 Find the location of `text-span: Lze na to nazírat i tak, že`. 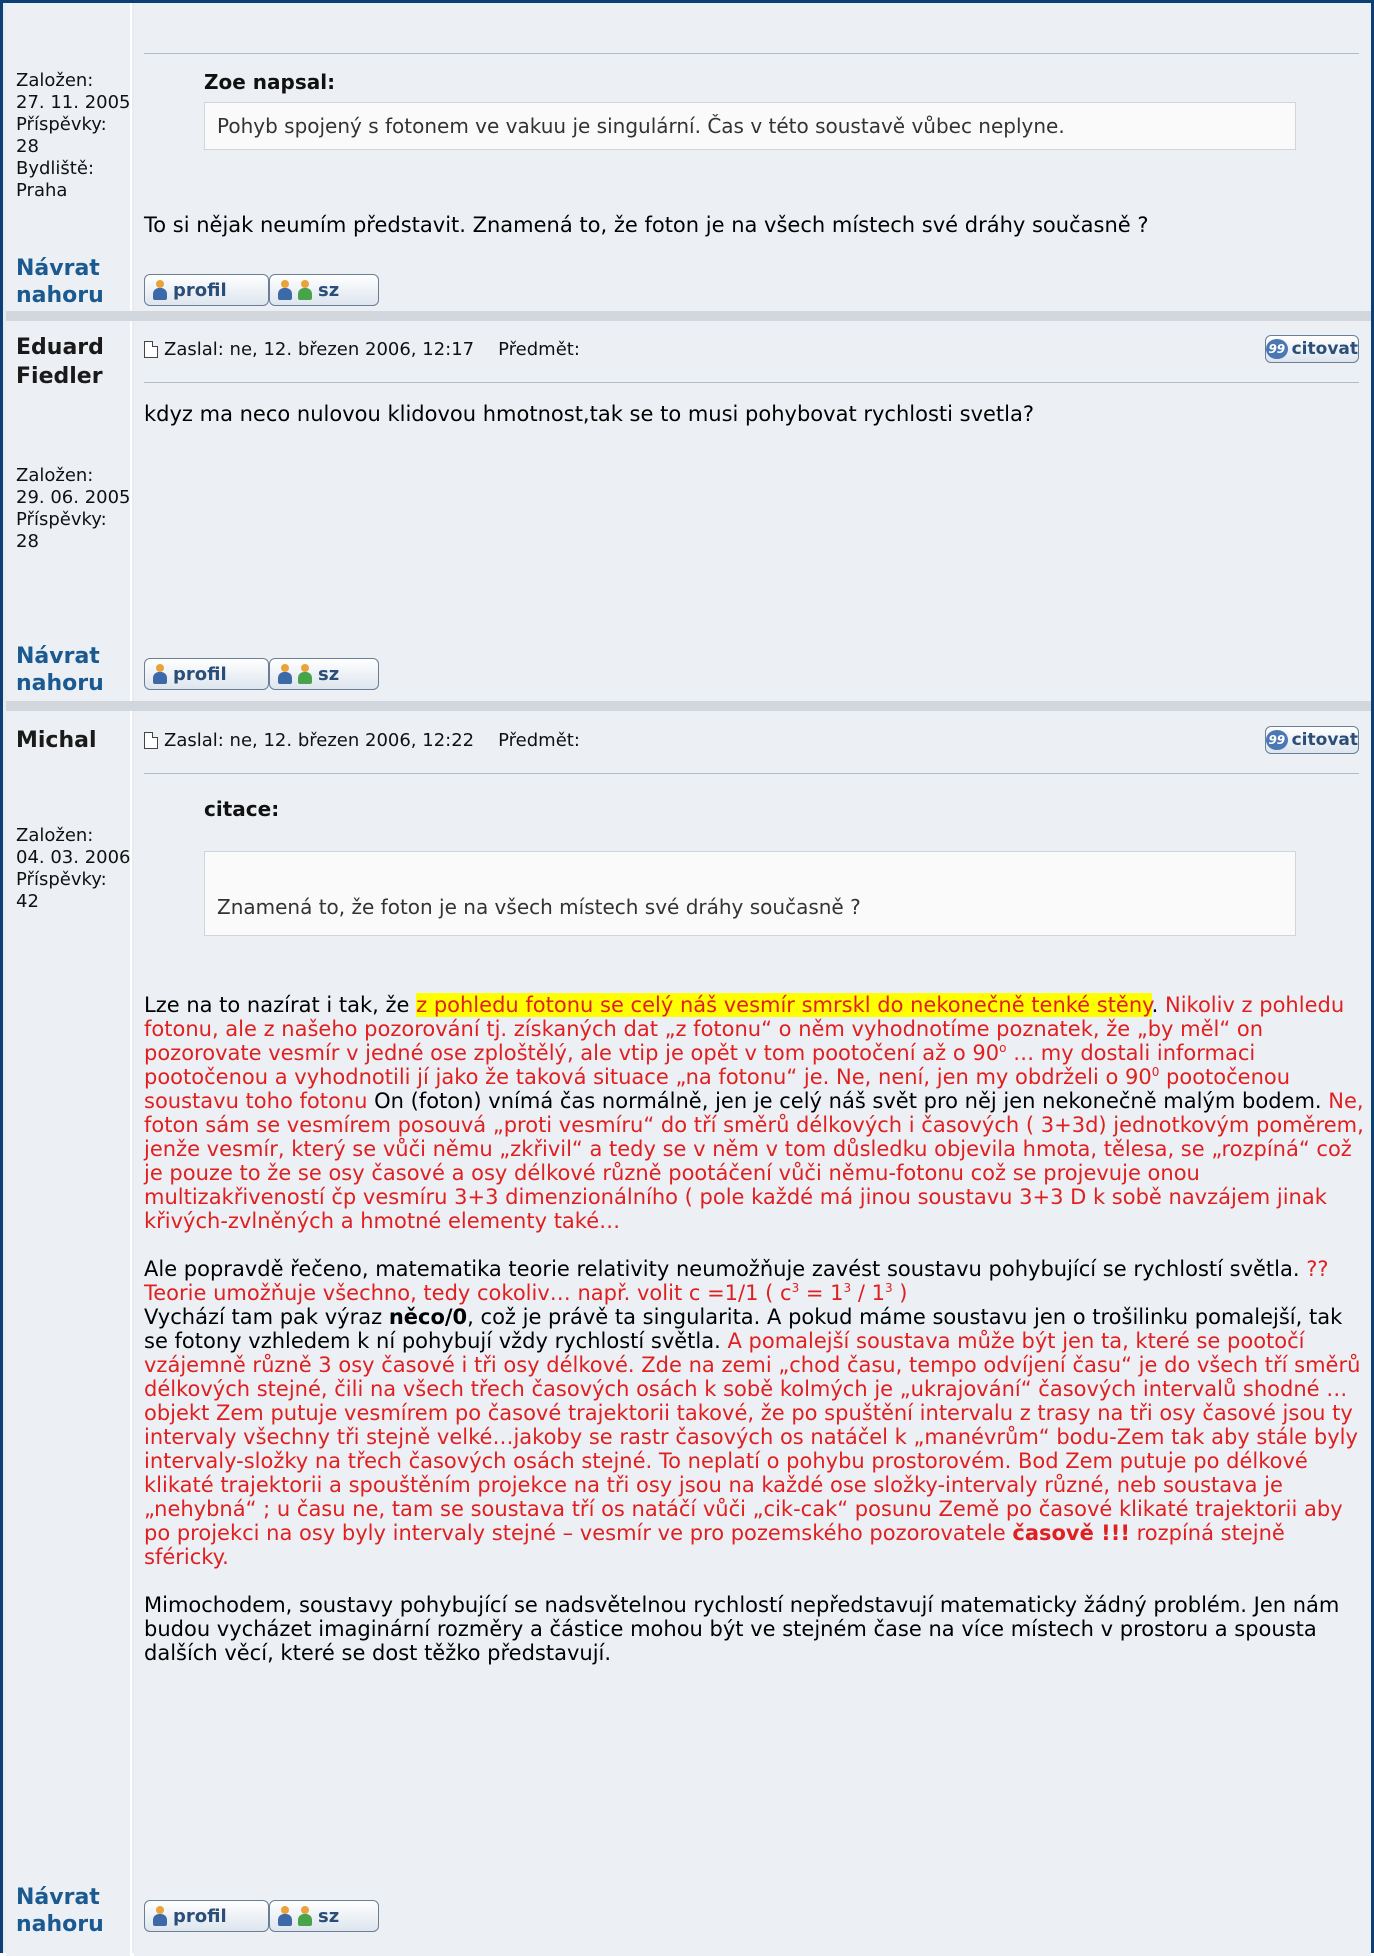

text-span: Lze na to nazírat i tak, že is located at coordinates (280, 1005).